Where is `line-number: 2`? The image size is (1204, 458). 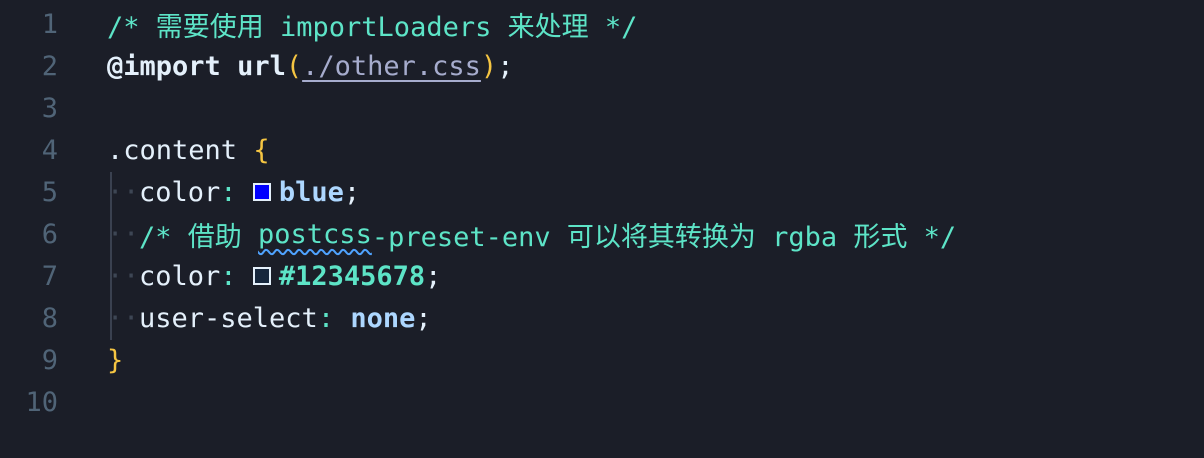
line-number: 2 is located at coordinates (49, 66).